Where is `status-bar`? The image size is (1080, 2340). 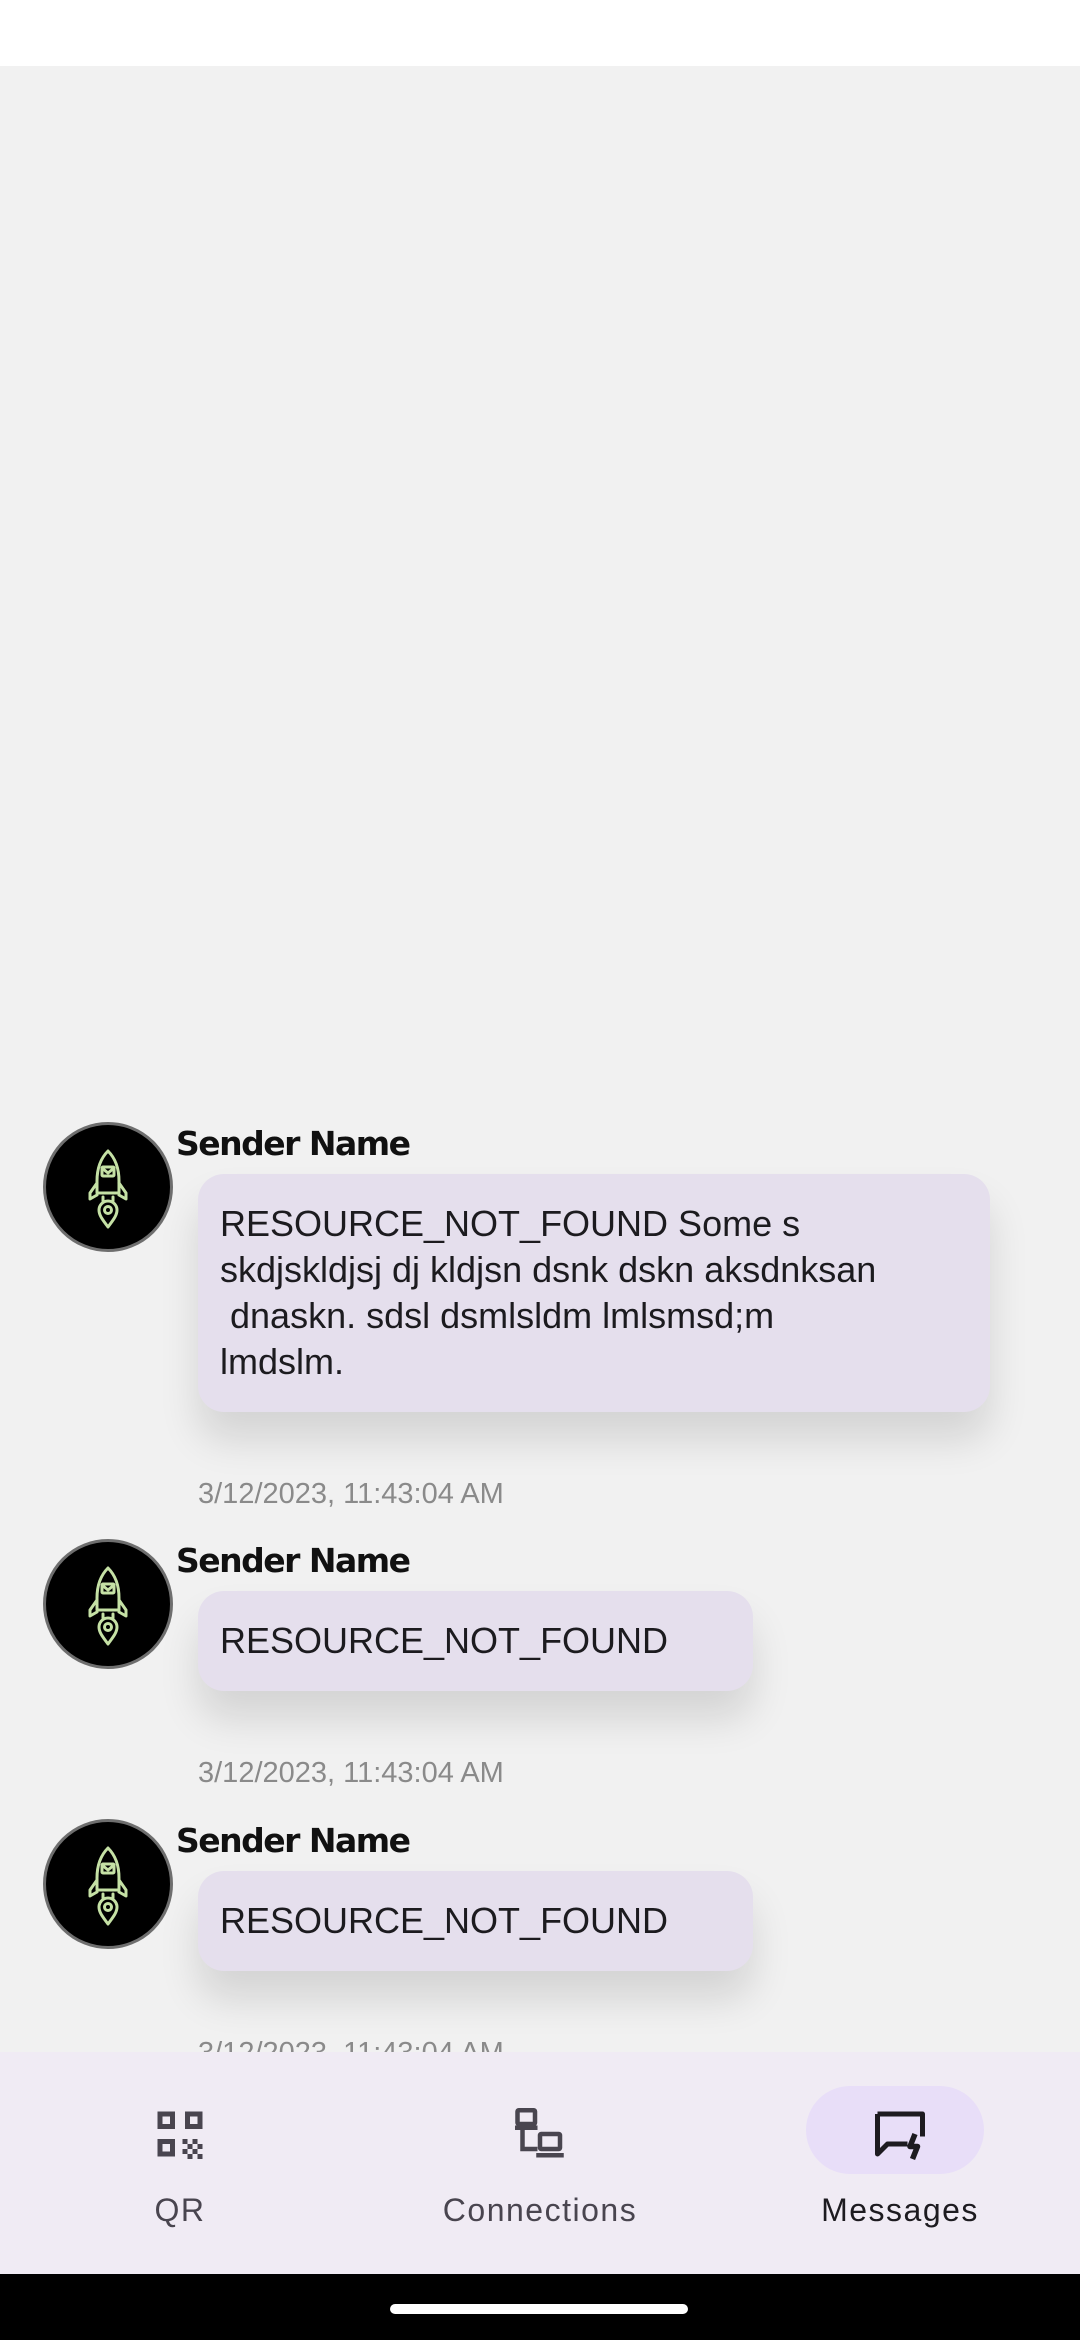 status-bar is located at coordinates (540, 33).